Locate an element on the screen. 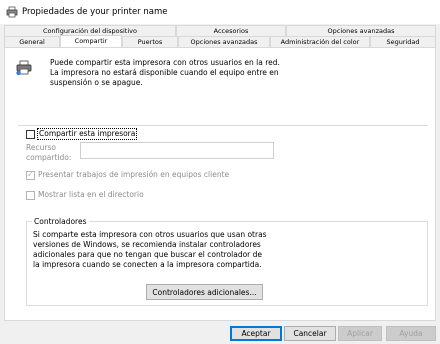  tab-compartir: Compartir is located at coordinates (91, 41).